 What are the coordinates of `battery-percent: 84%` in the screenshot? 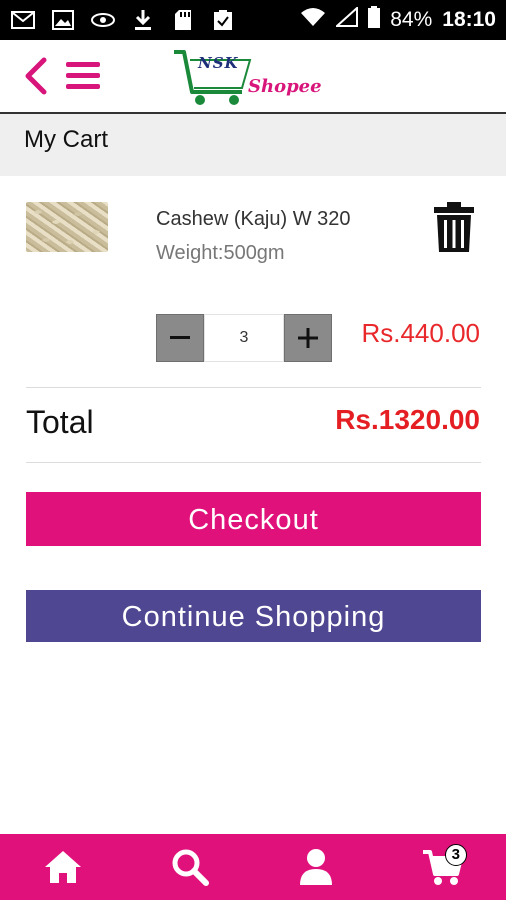 It's located at (411, 19).